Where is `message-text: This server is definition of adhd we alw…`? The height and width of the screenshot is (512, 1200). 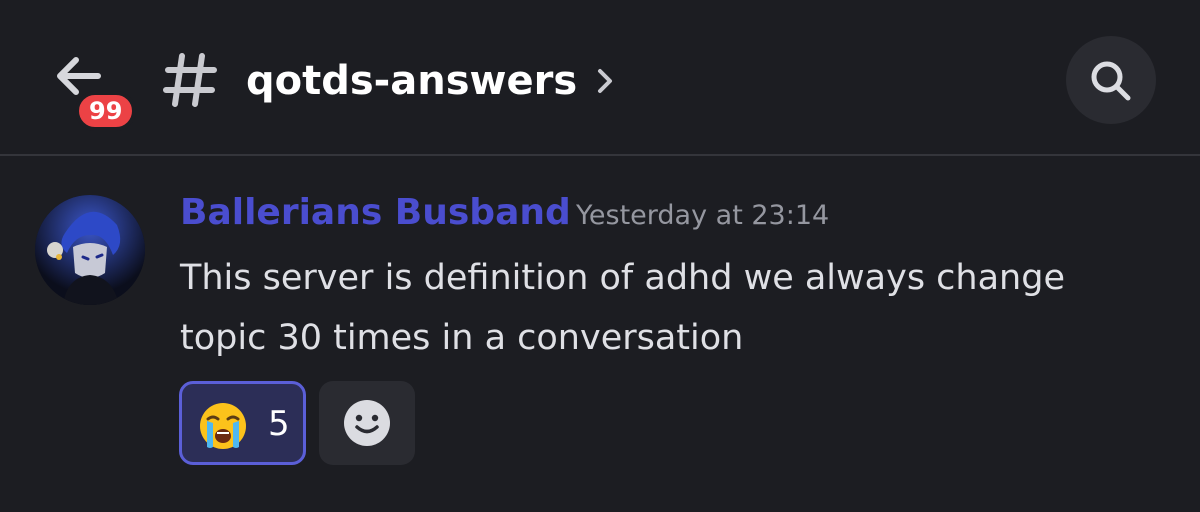 message-text: This server is definition of adhd we alw… is located at coordinates (622, 308).